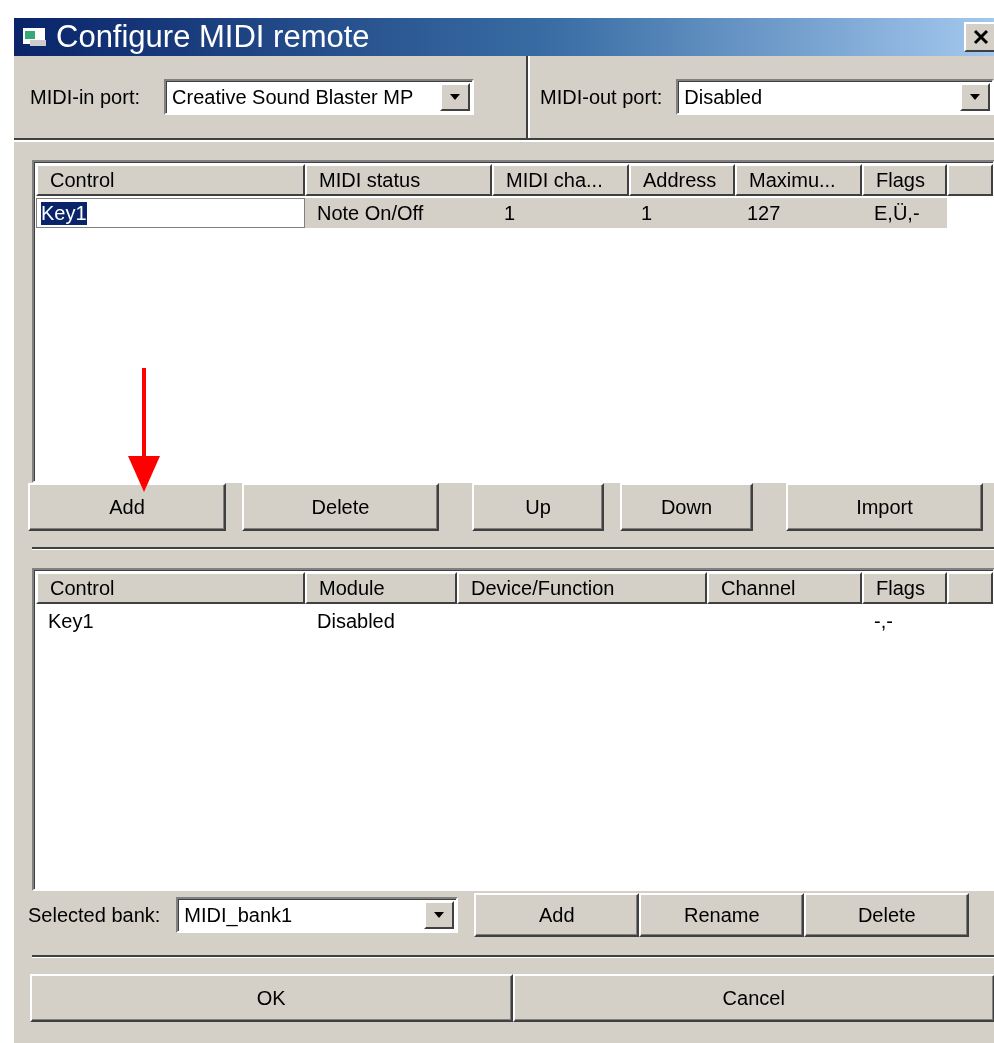 This screenshot has height=1043, width=994. I want to click on table-row: Key1 Note On/Off 1 1 127 E,Ü,-, so click(514, 213).